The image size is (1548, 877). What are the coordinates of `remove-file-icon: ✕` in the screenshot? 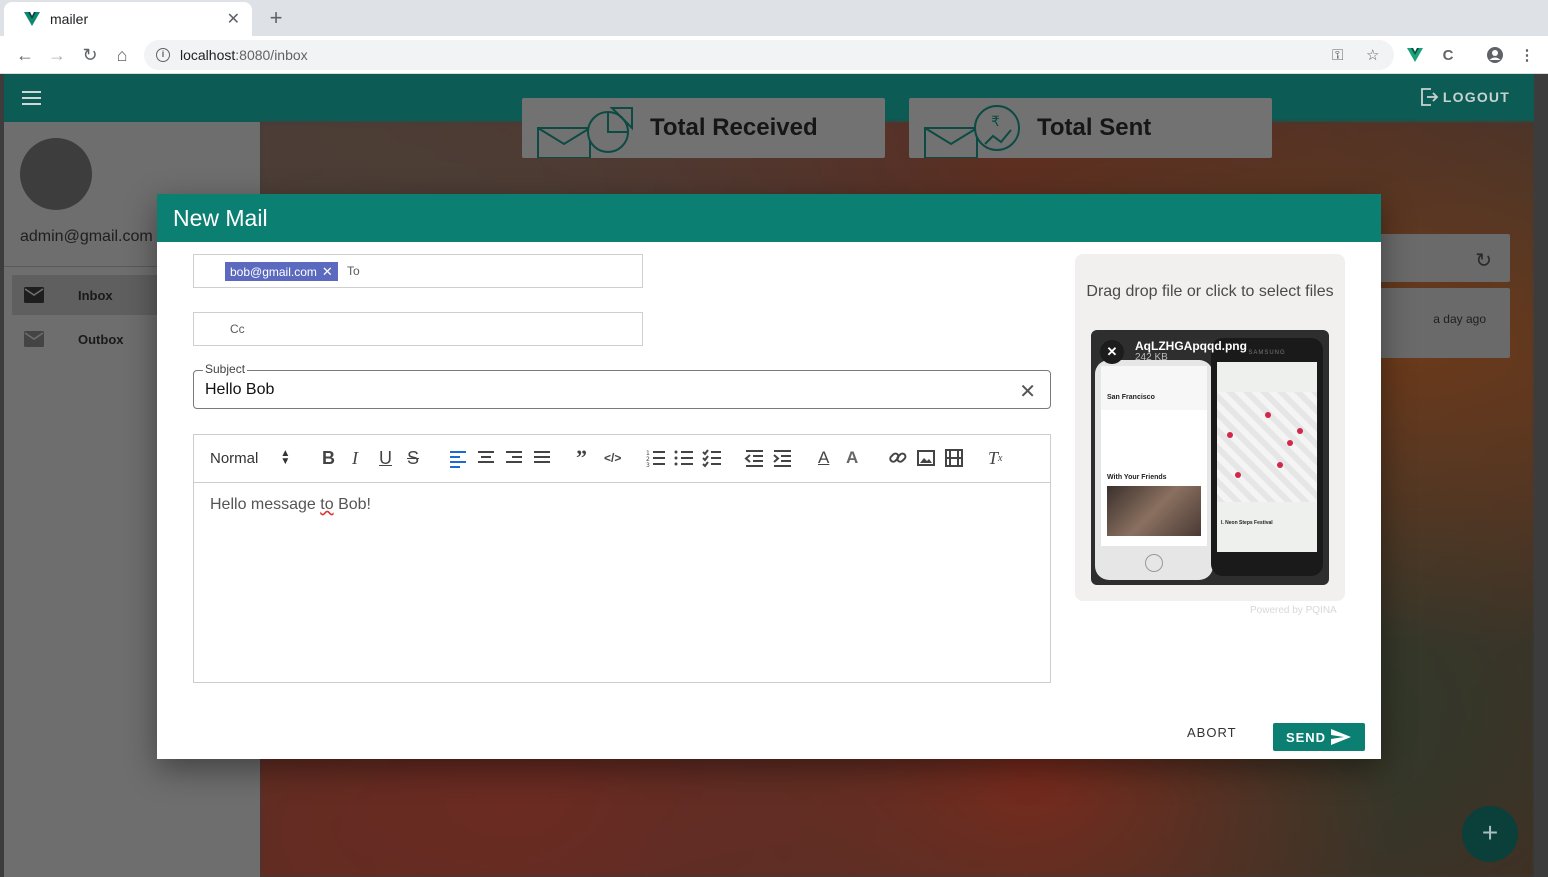 It's located at (1112, 352).